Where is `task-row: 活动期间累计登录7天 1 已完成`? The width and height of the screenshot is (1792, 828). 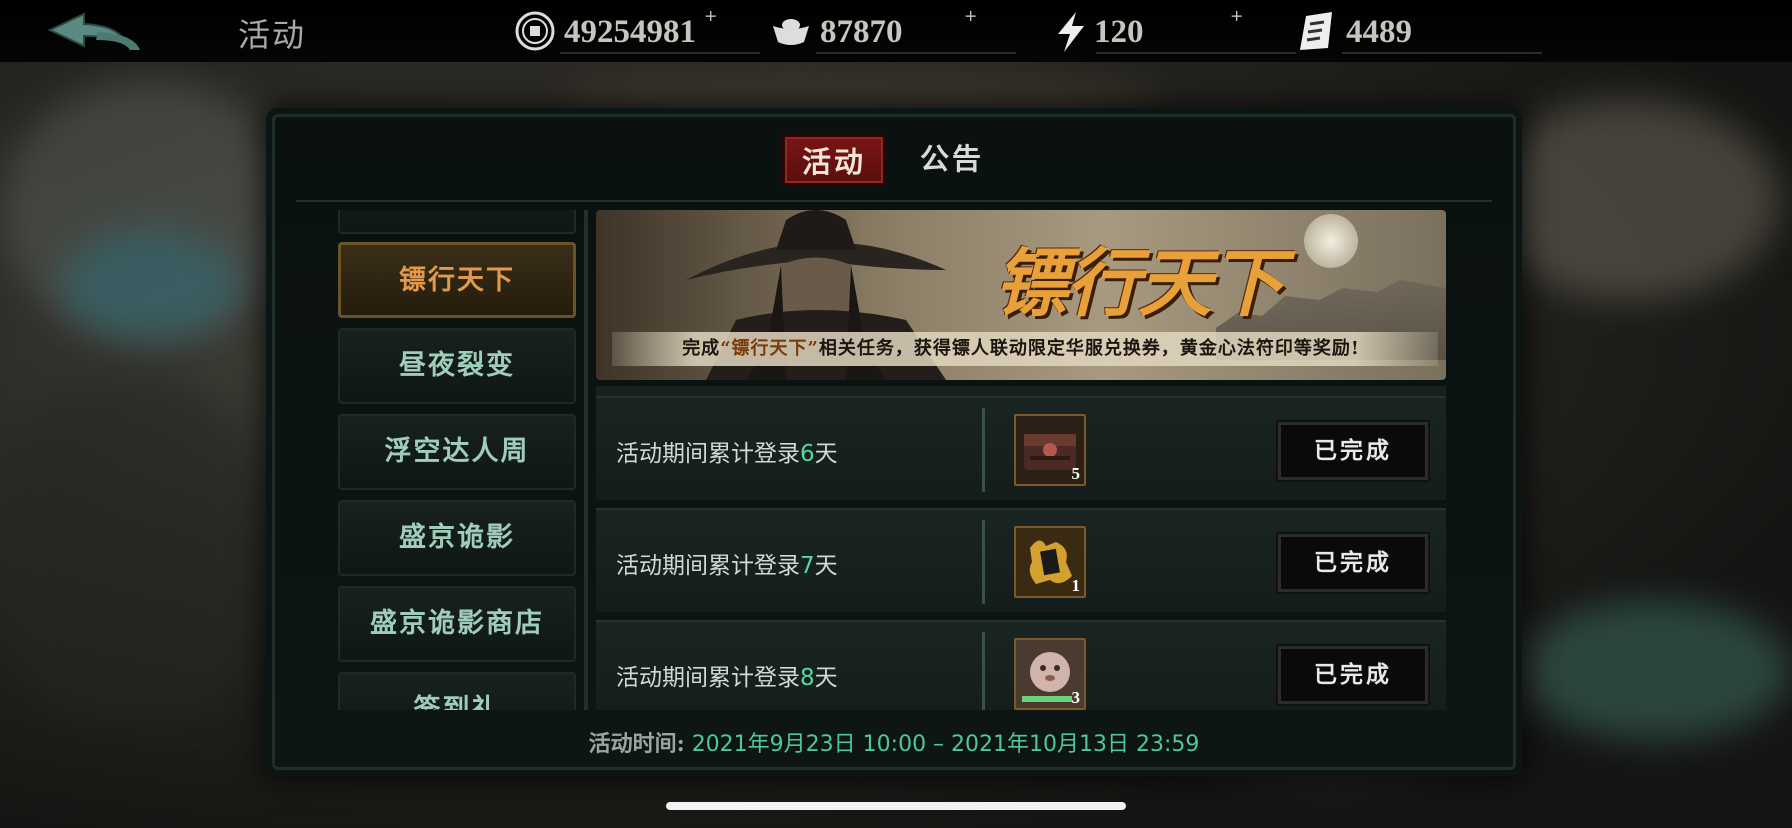 task-row: 活动期间累计登录7天 1 已完成 is located at coordinates (1021, 560).